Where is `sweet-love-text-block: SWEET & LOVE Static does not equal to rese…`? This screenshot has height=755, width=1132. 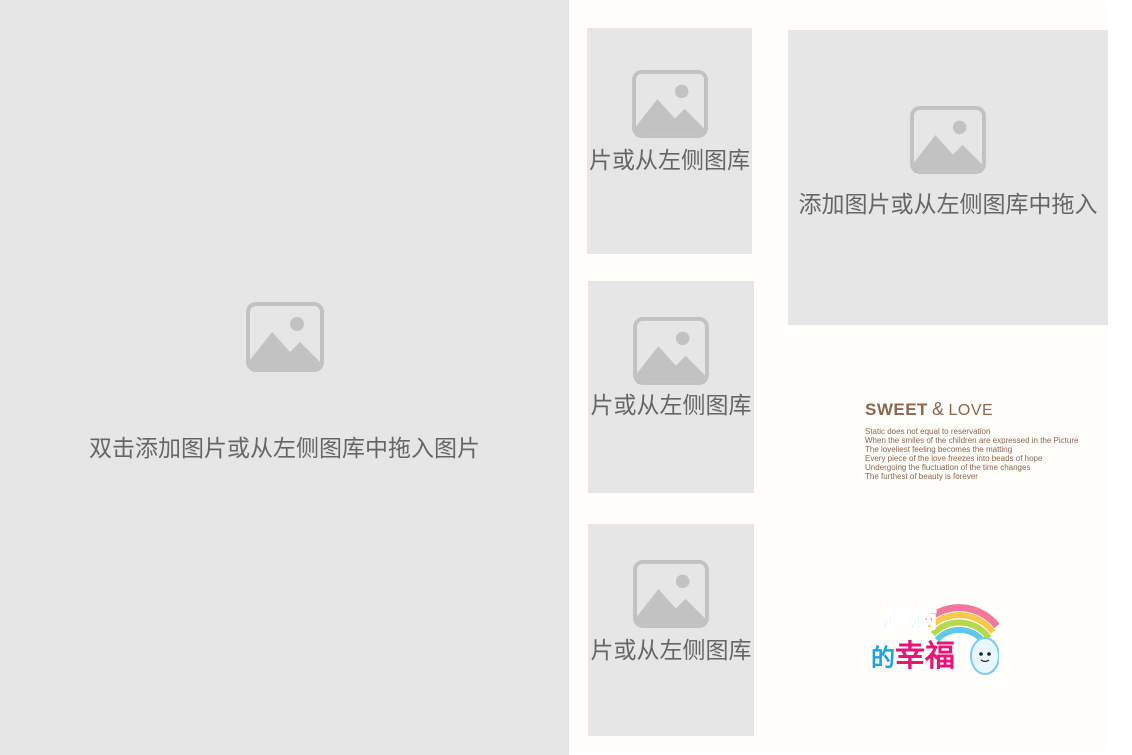
sweet-love-text-block: SWEET & LOVE Static does not equal to rese… is located at coordinates (985, 440).